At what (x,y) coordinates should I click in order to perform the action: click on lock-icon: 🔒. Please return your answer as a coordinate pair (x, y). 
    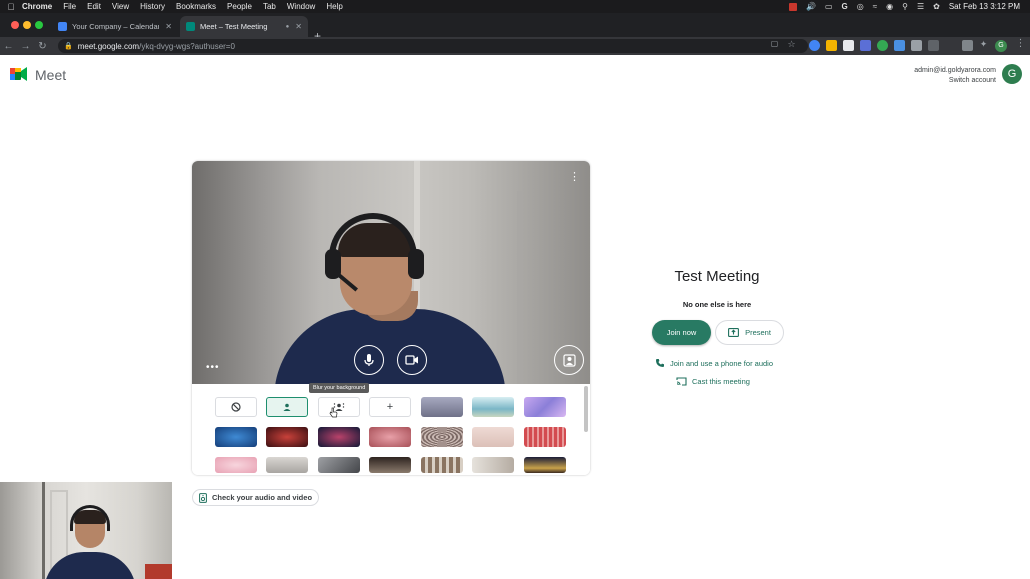
    Looking at the image, I should click on (68, 46).